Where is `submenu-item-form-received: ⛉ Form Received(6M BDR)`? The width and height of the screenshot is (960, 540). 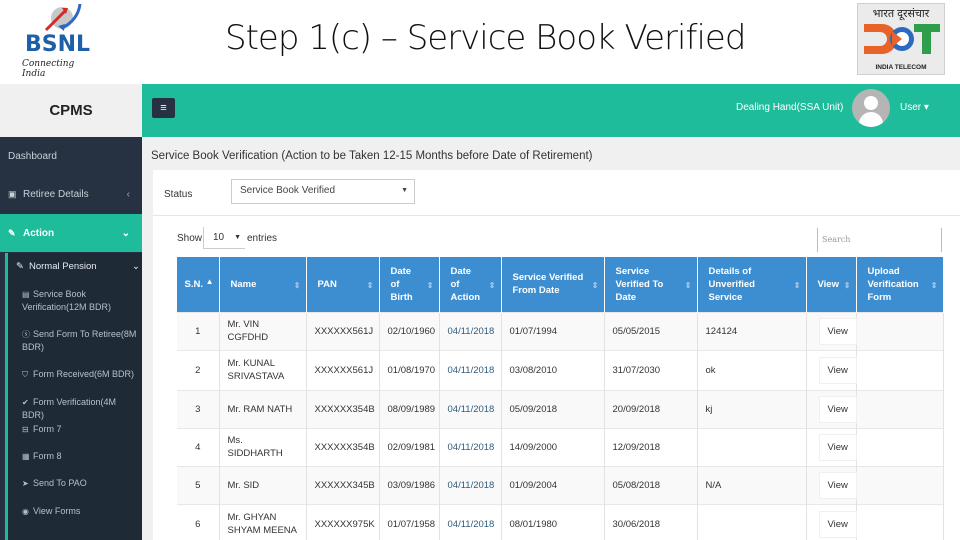 submenu-item-form-received: ⛉ Form Received(6M BDR) is located at coordinates (81, 374).